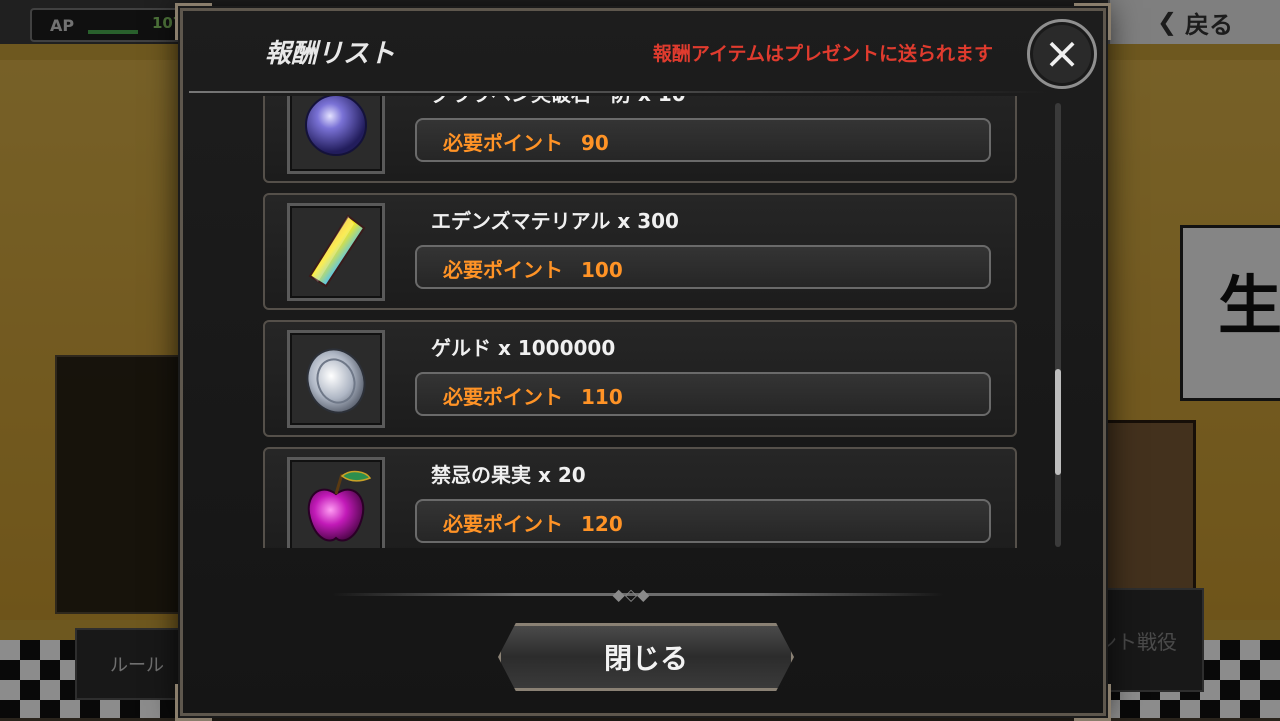  I want to click on points-value: 100, so click(602, 270).